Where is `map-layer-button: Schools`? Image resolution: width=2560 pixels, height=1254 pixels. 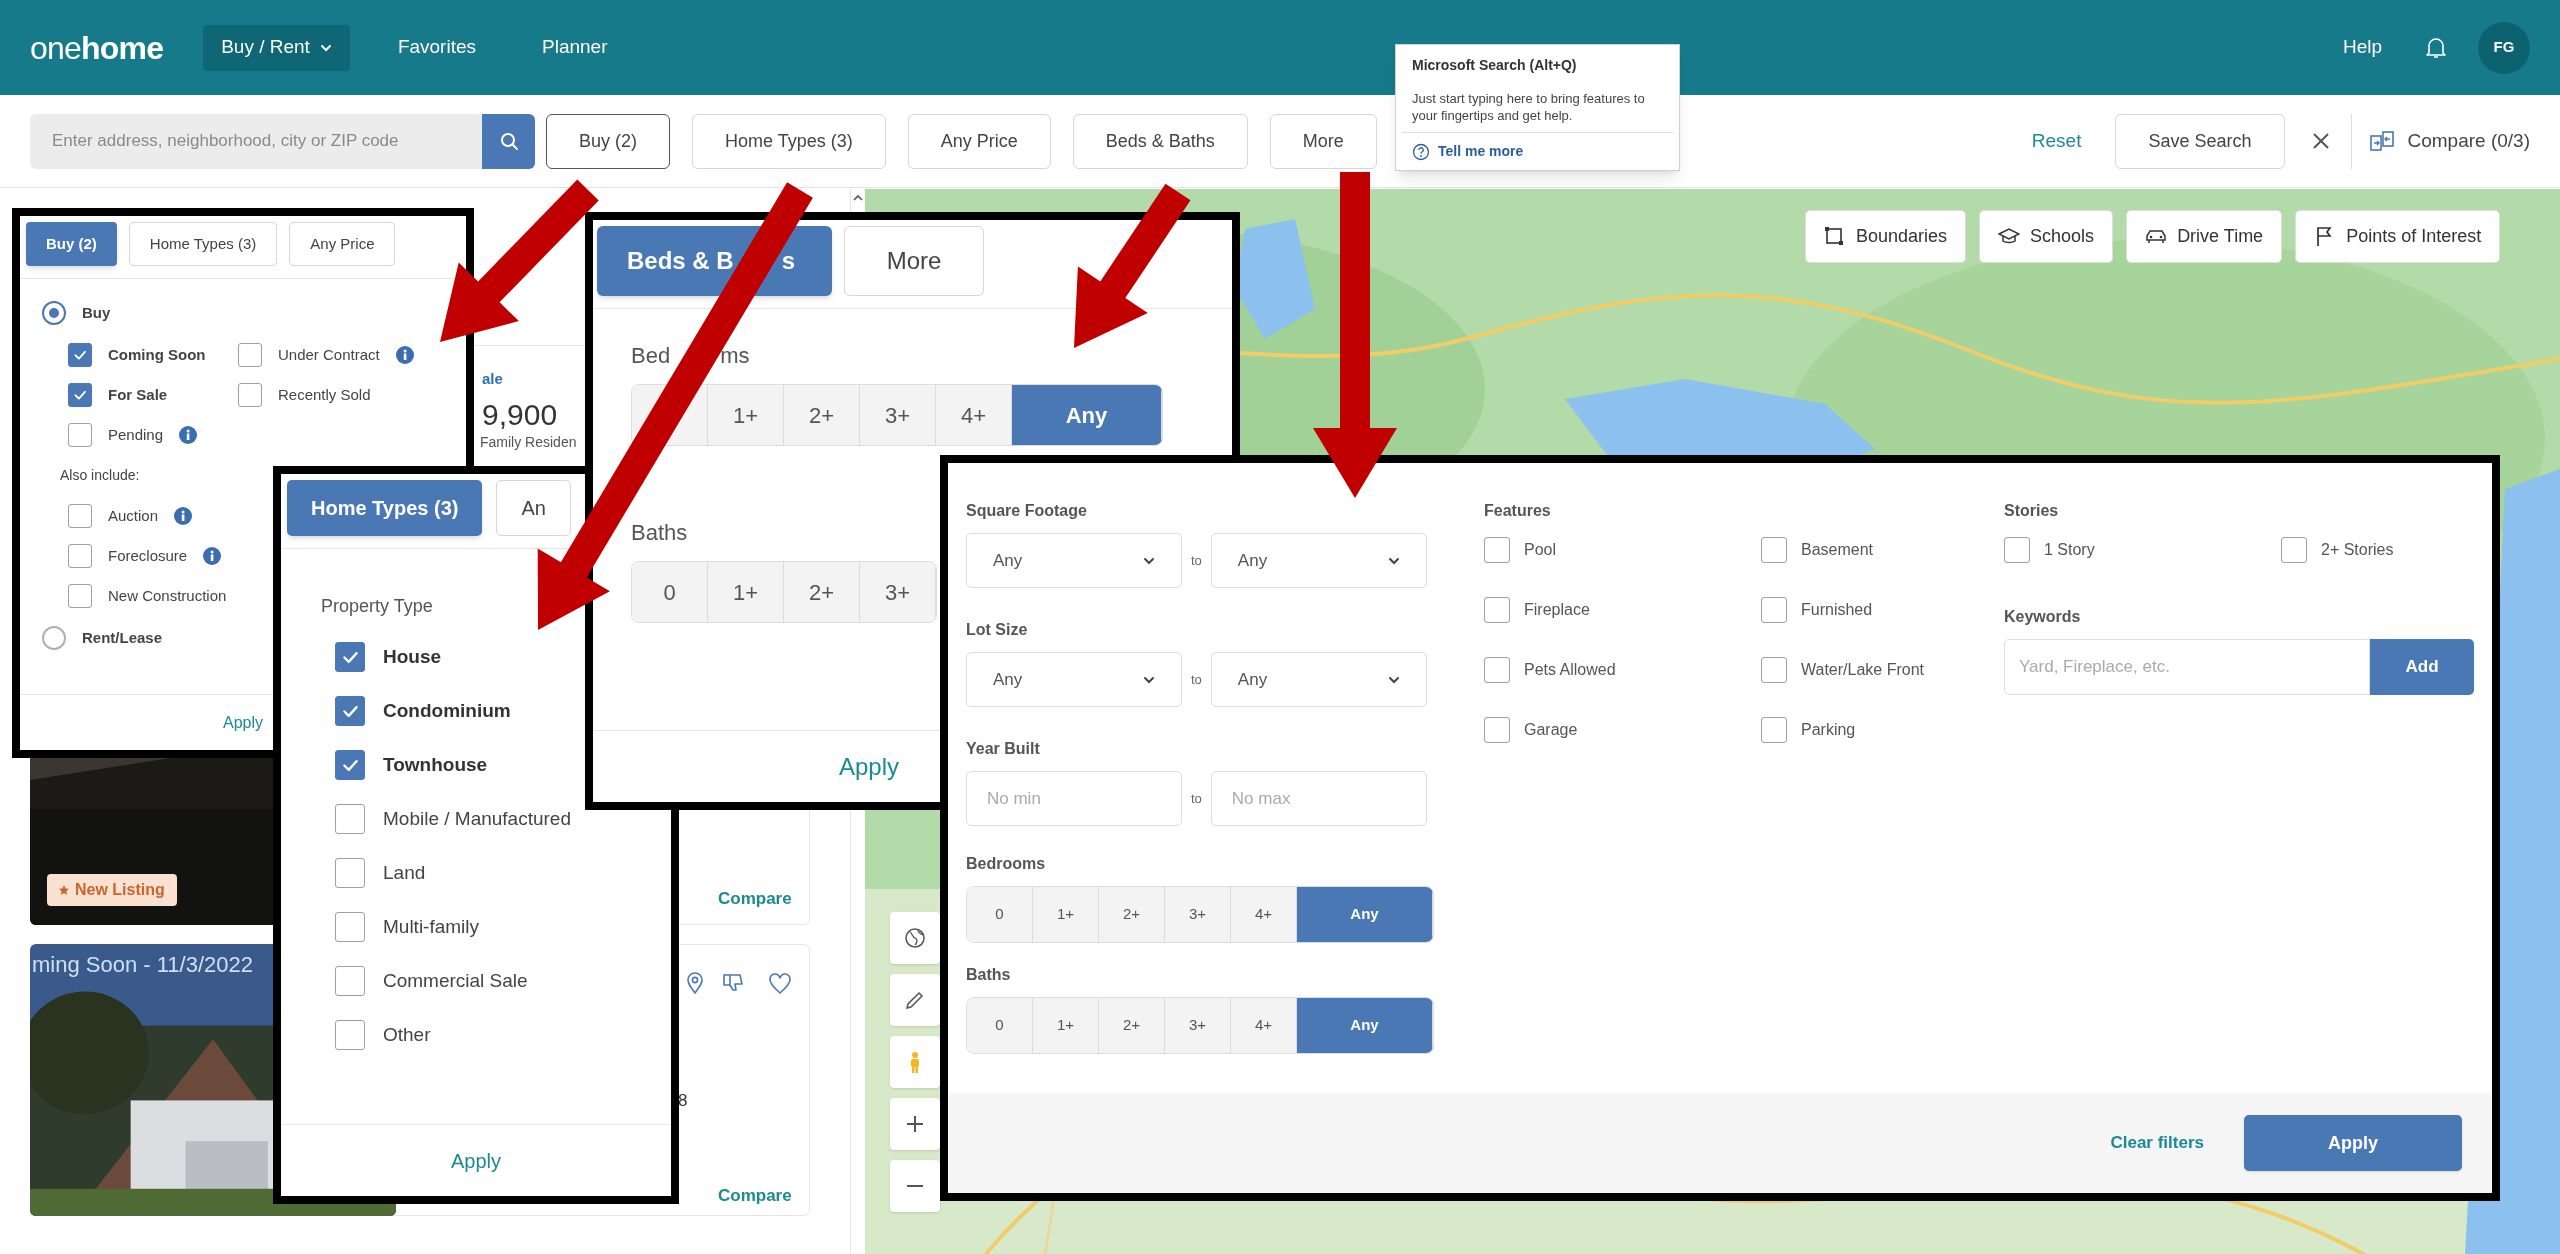 map-layer-button: Schools is located at coordinates (2046, 236).